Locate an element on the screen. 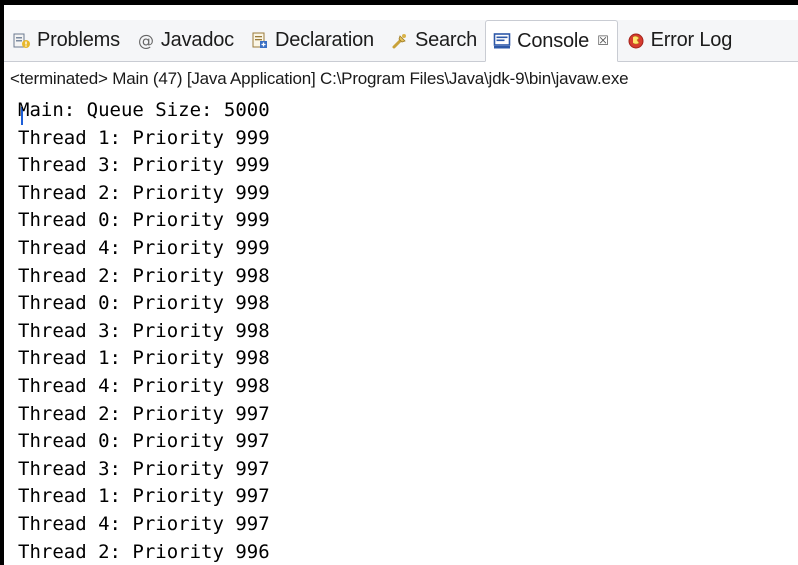  console-line: Thread 1: Priority 997 is located at coordinates (144, 496).